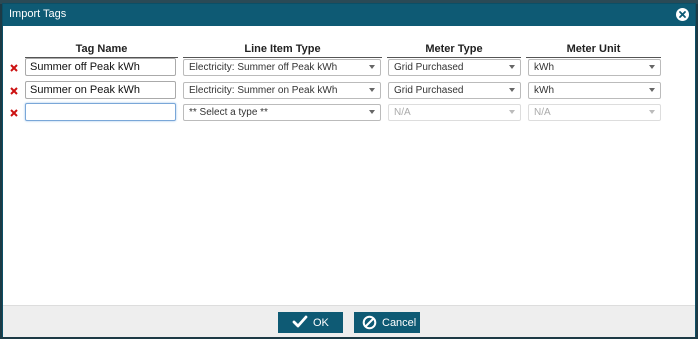 The width and height of the screenshot is (698, 339). What do you see at coordinates (321, 323) in the screenshot?
I see `ok-button-label: OK` at bounding box center [321, 323].